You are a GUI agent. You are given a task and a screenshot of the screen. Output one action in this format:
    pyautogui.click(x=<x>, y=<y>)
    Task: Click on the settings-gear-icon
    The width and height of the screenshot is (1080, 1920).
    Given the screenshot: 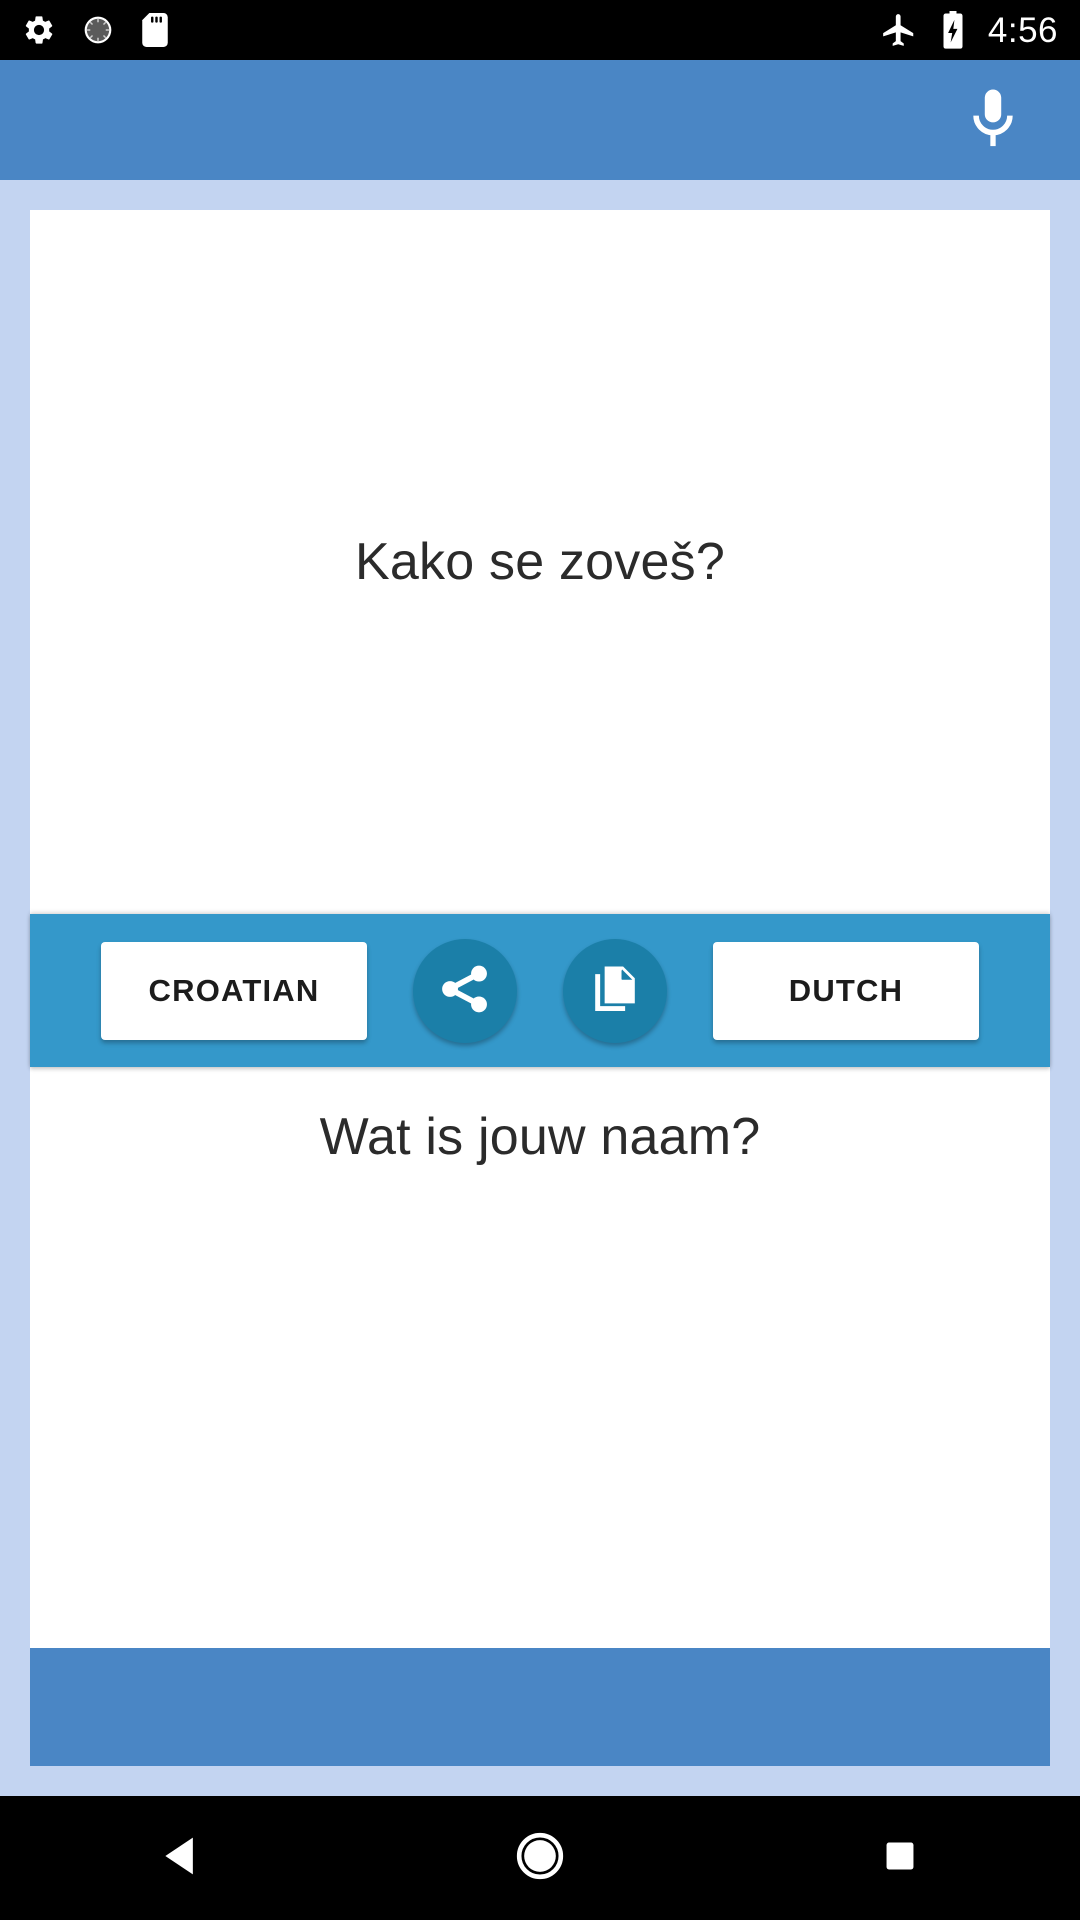 What is the action you would take?
    pyautogui.click(x=39, y=30)
    